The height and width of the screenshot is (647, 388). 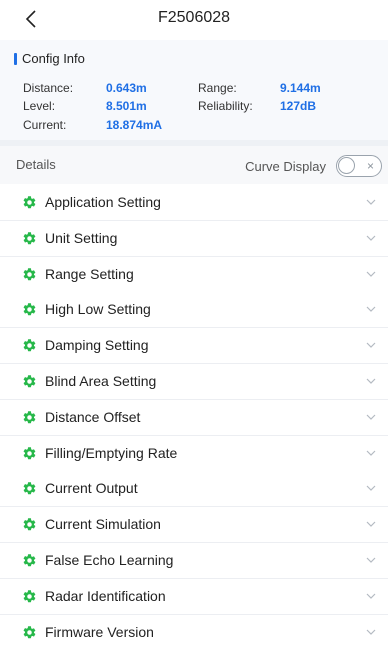 I want to click on setting-row: Application Setting, so click(x=194, y=203).